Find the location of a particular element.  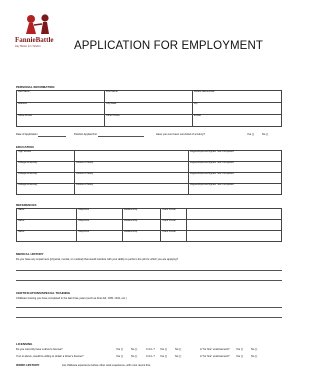

middle-name-label: Middle Name/Initial is located at coordinates (204, 92).